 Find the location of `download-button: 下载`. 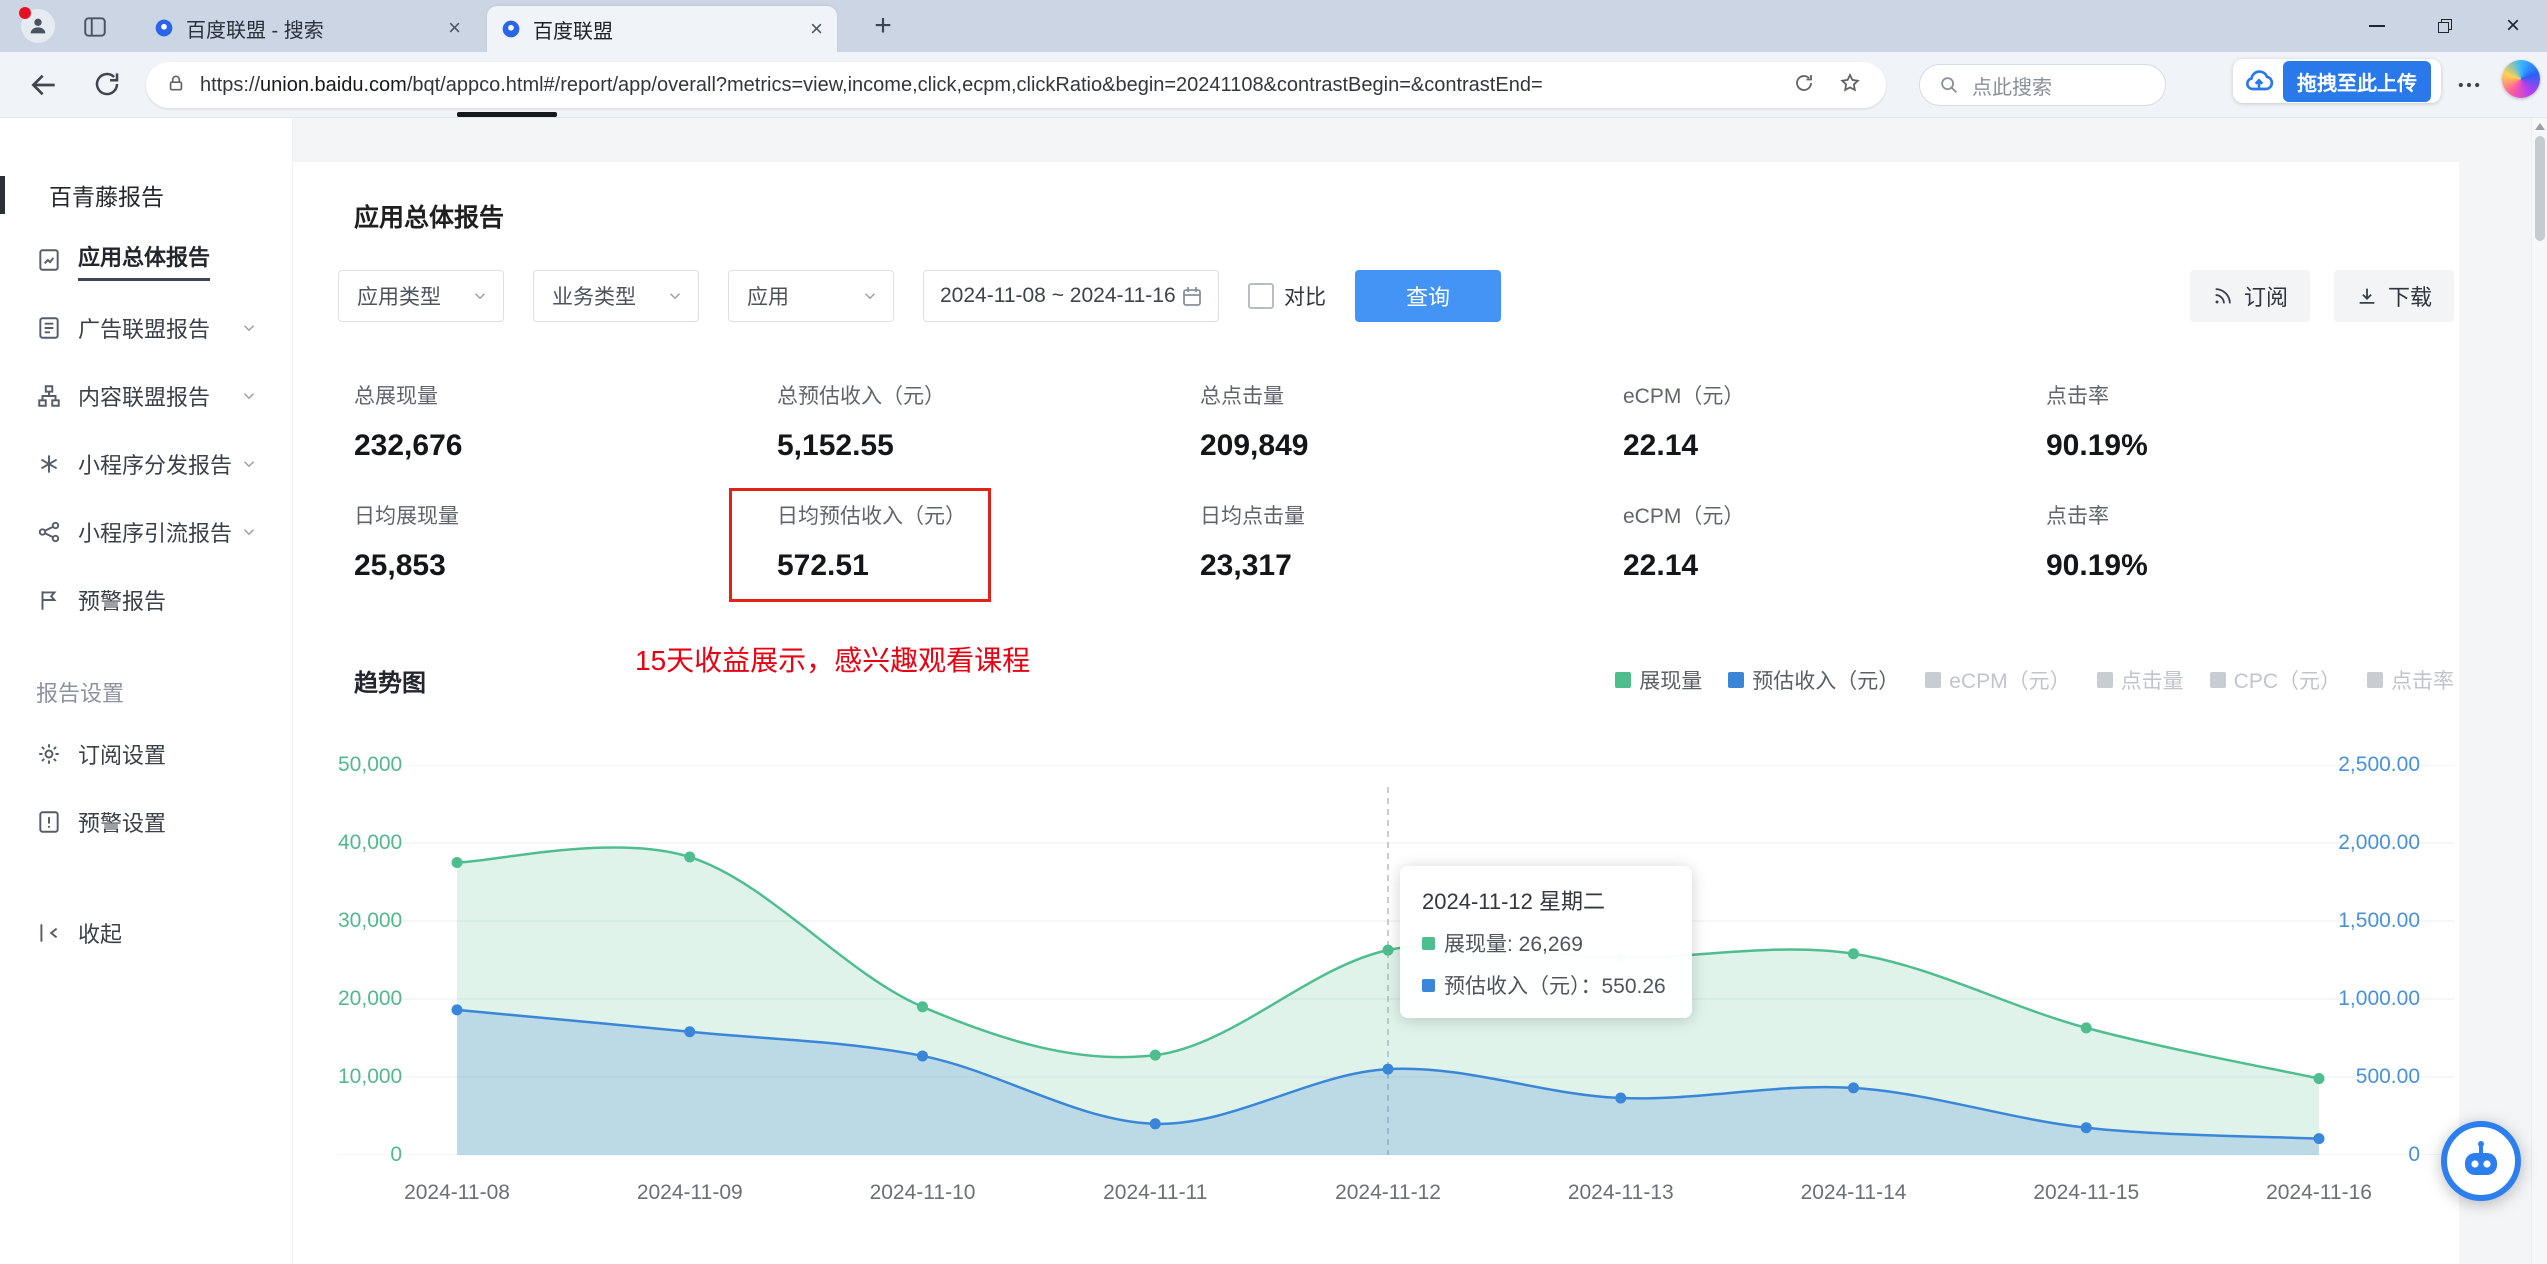

download-button: 下载 is located at coordinates (2393, 296).